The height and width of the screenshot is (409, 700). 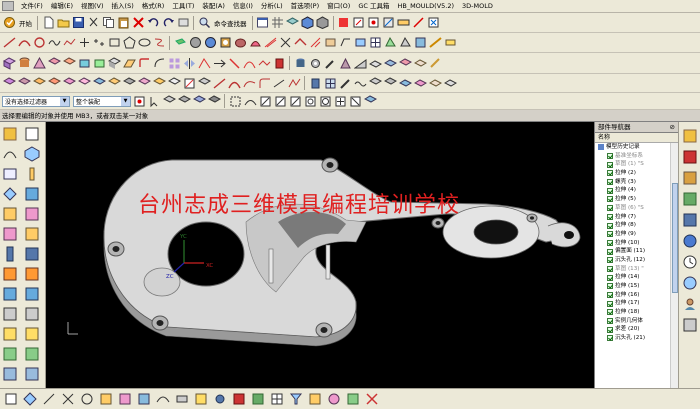 What do you see at coordinates (360, 63) in the screenshot?
I see `wedge-icon` at bounding box center [360, 63].